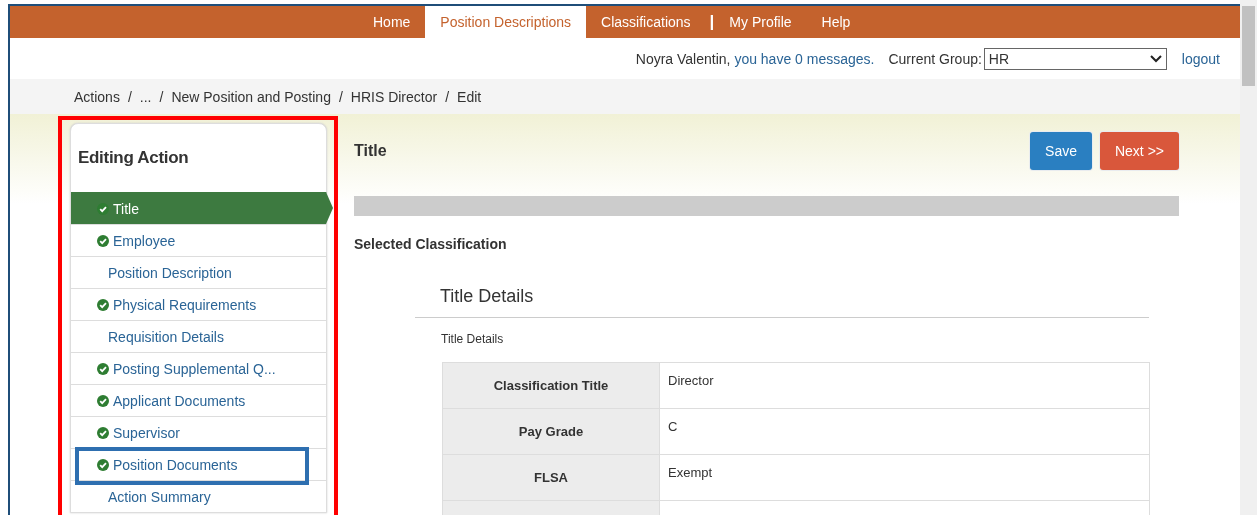 The width and height of the screenshot is (1257, 515). What do you see at coordinates (506, 22) in the screenshot?
I see `nav-tab: Position Descriptions` at bounding box center [506, 22].